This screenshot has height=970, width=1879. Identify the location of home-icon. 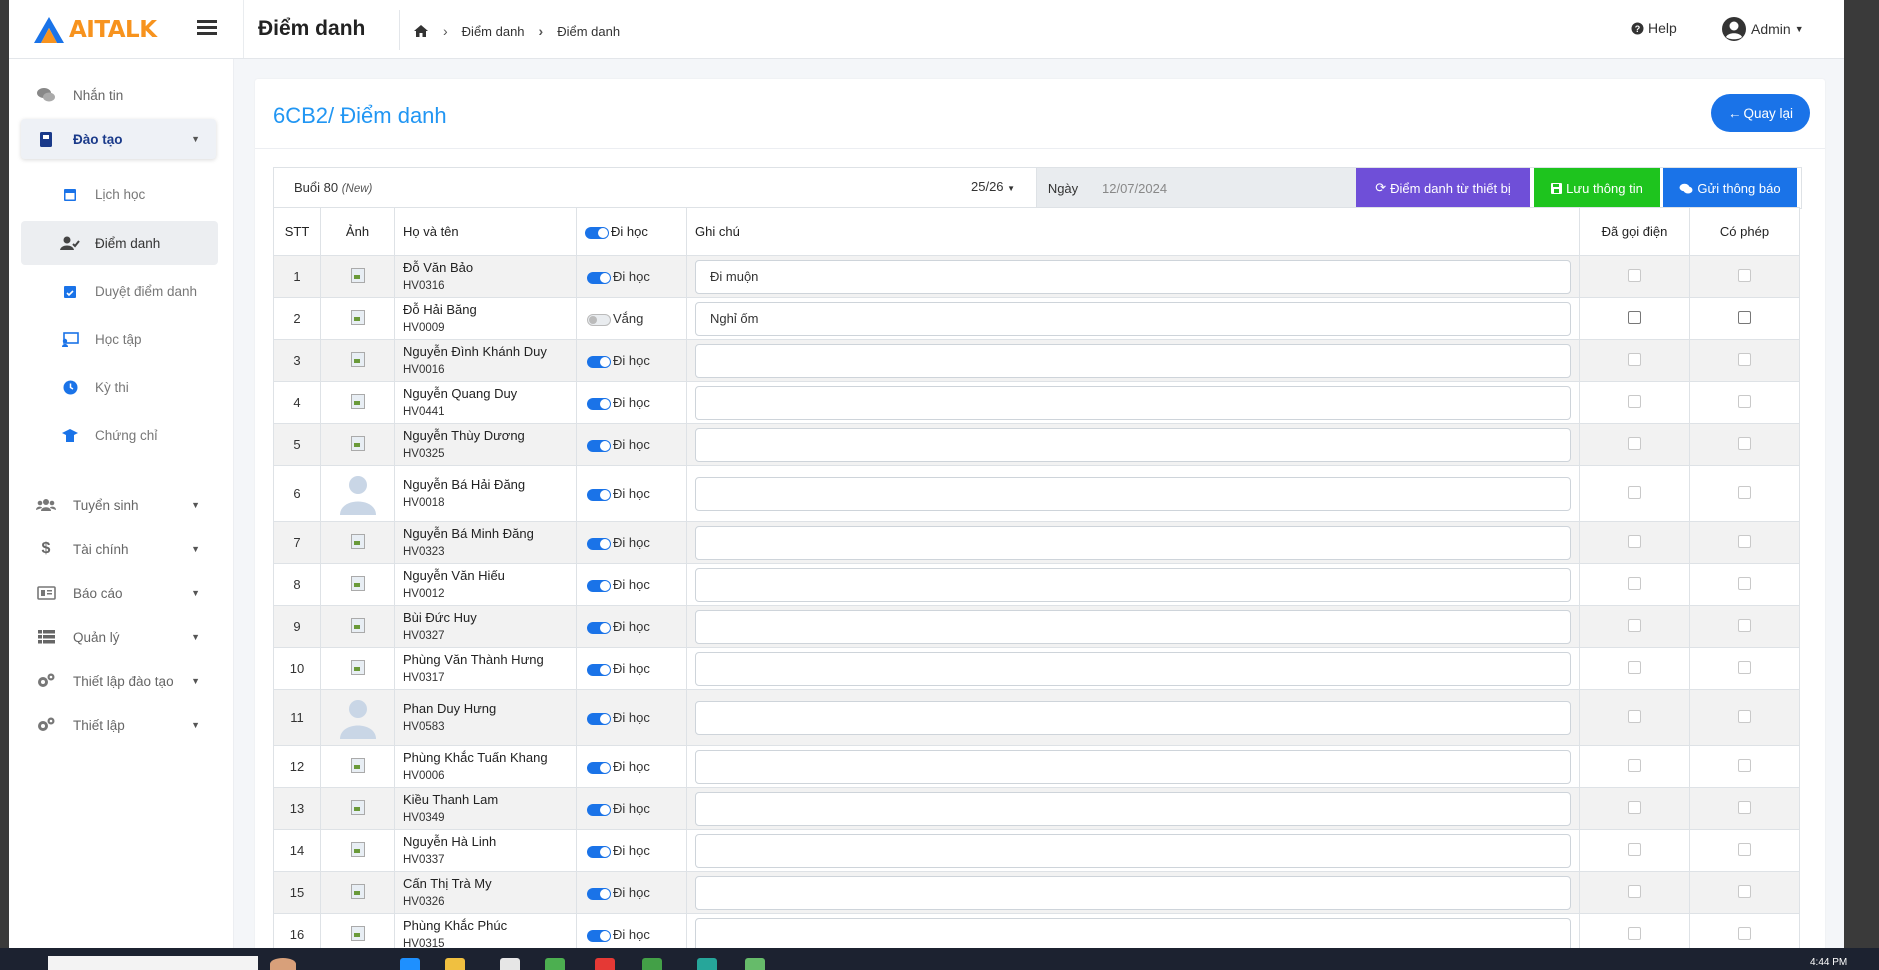
(421, 31).